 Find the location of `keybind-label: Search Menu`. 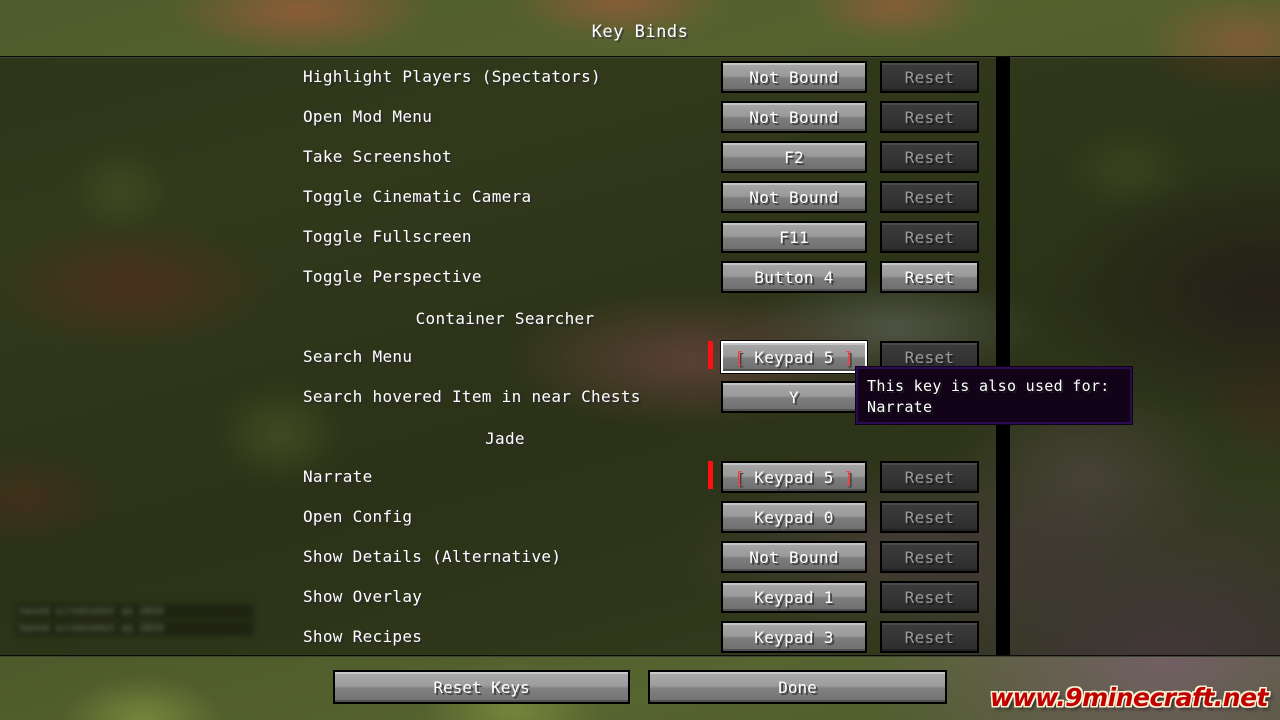

keybind-label: Search Menu is located at coordinates (358, 356).